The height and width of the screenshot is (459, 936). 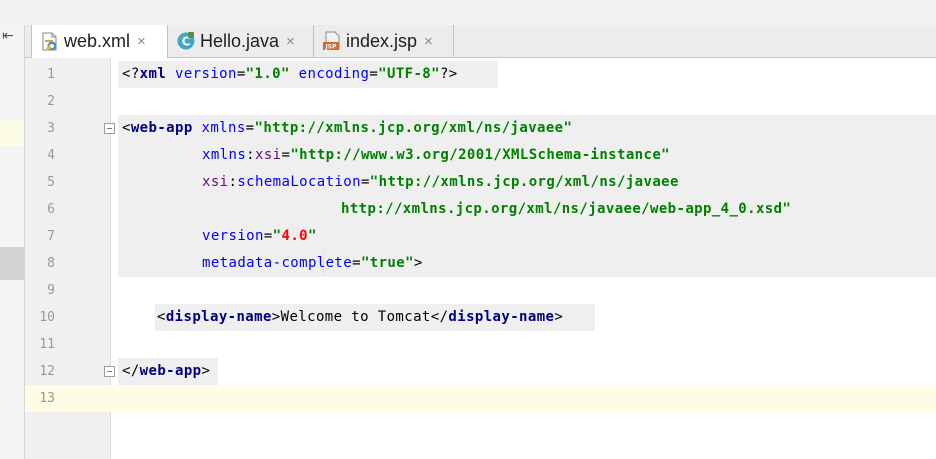 I want to click on tab-index-jsp: JSP index.jsp ×, so click(x=384, y=41).